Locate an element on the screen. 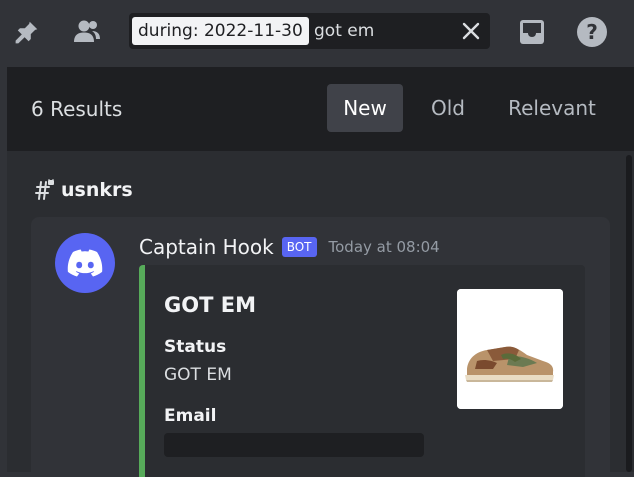 The image size is (634, 477). embed-thumbnail-sneaker is located at coordinates (510, 349).